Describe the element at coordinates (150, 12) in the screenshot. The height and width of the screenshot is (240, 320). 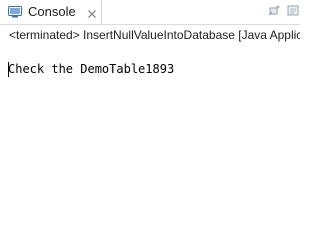
I see `console-tab-bar: Console` at that location.